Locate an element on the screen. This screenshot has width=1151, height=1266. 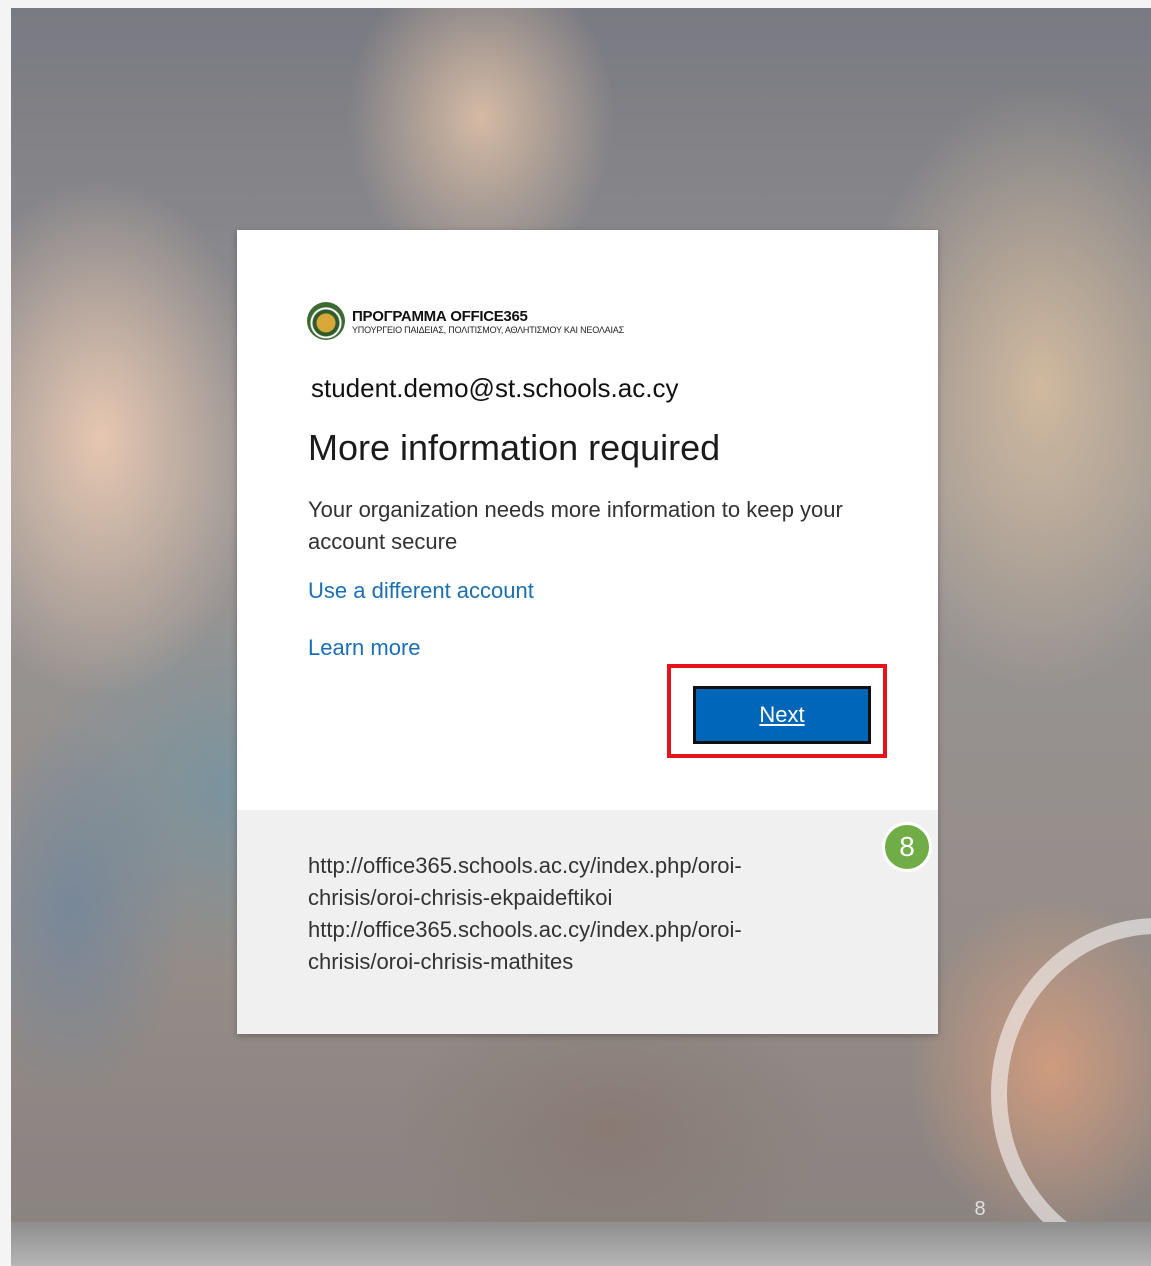
account-email: student.demo@st.schools.ac.cy is located at coordinates (495, 388).